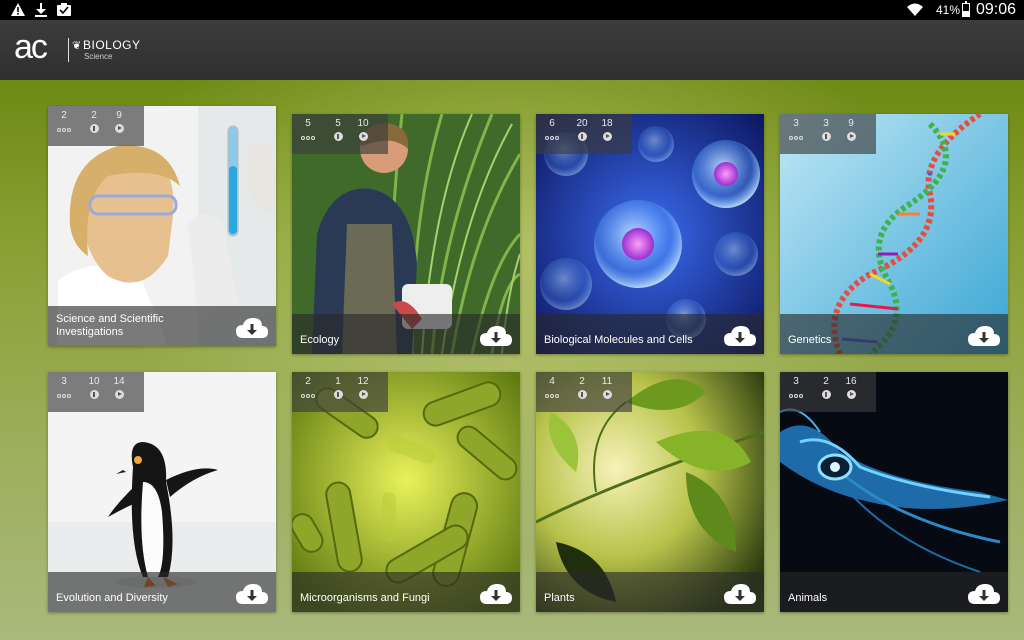  I want to click on download-icon, so click(41, 10).